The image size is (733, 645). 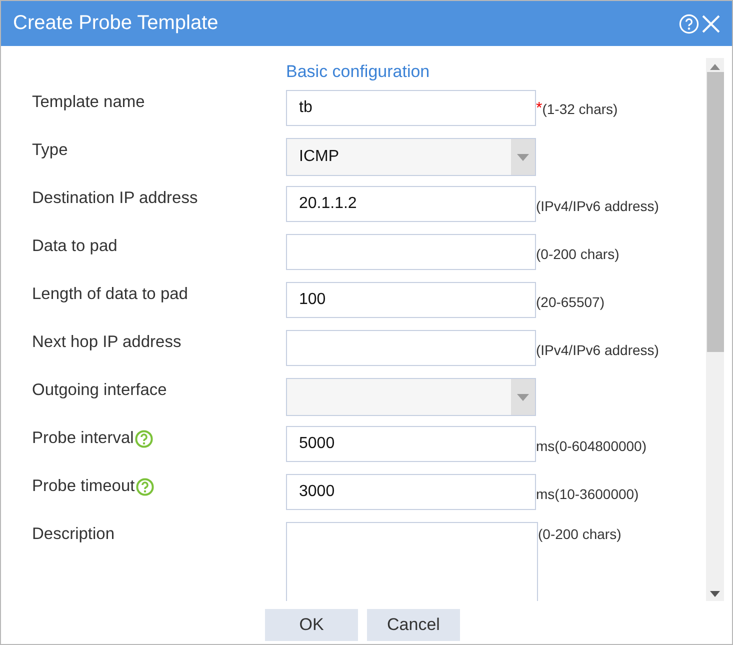 I want to click on field-hint: (20-65507), so click(x=570, y=301).